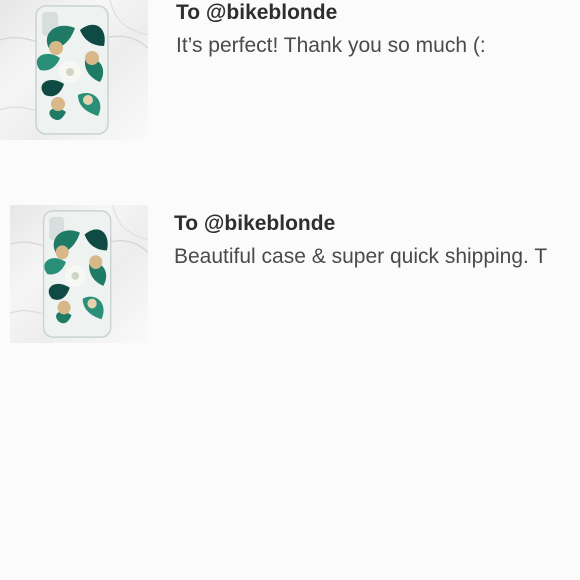  I want to click on review-message: It’s perfect! Thank you so much (:, so click(331, 45).